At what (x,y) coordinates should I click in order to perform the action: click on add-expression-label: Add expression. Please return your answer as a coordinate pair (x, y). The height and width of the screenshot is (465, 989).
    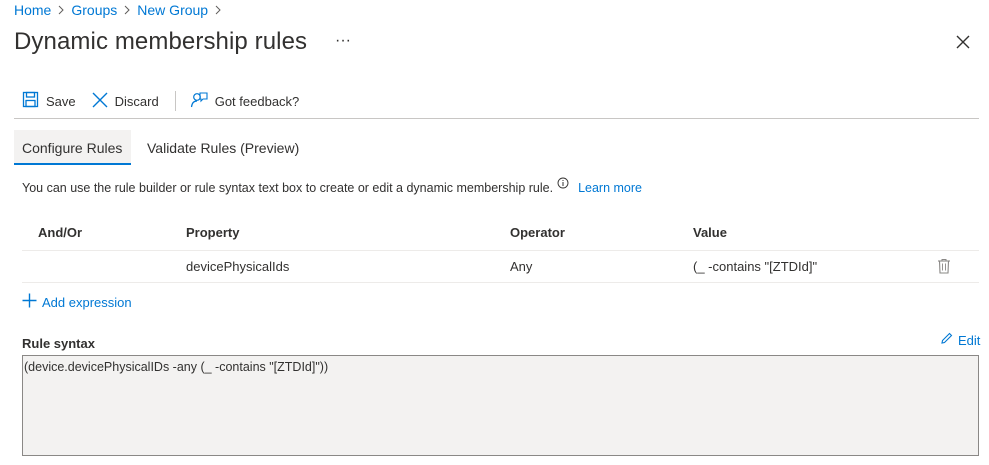
    Looking at the image, I should click on (87, 302).